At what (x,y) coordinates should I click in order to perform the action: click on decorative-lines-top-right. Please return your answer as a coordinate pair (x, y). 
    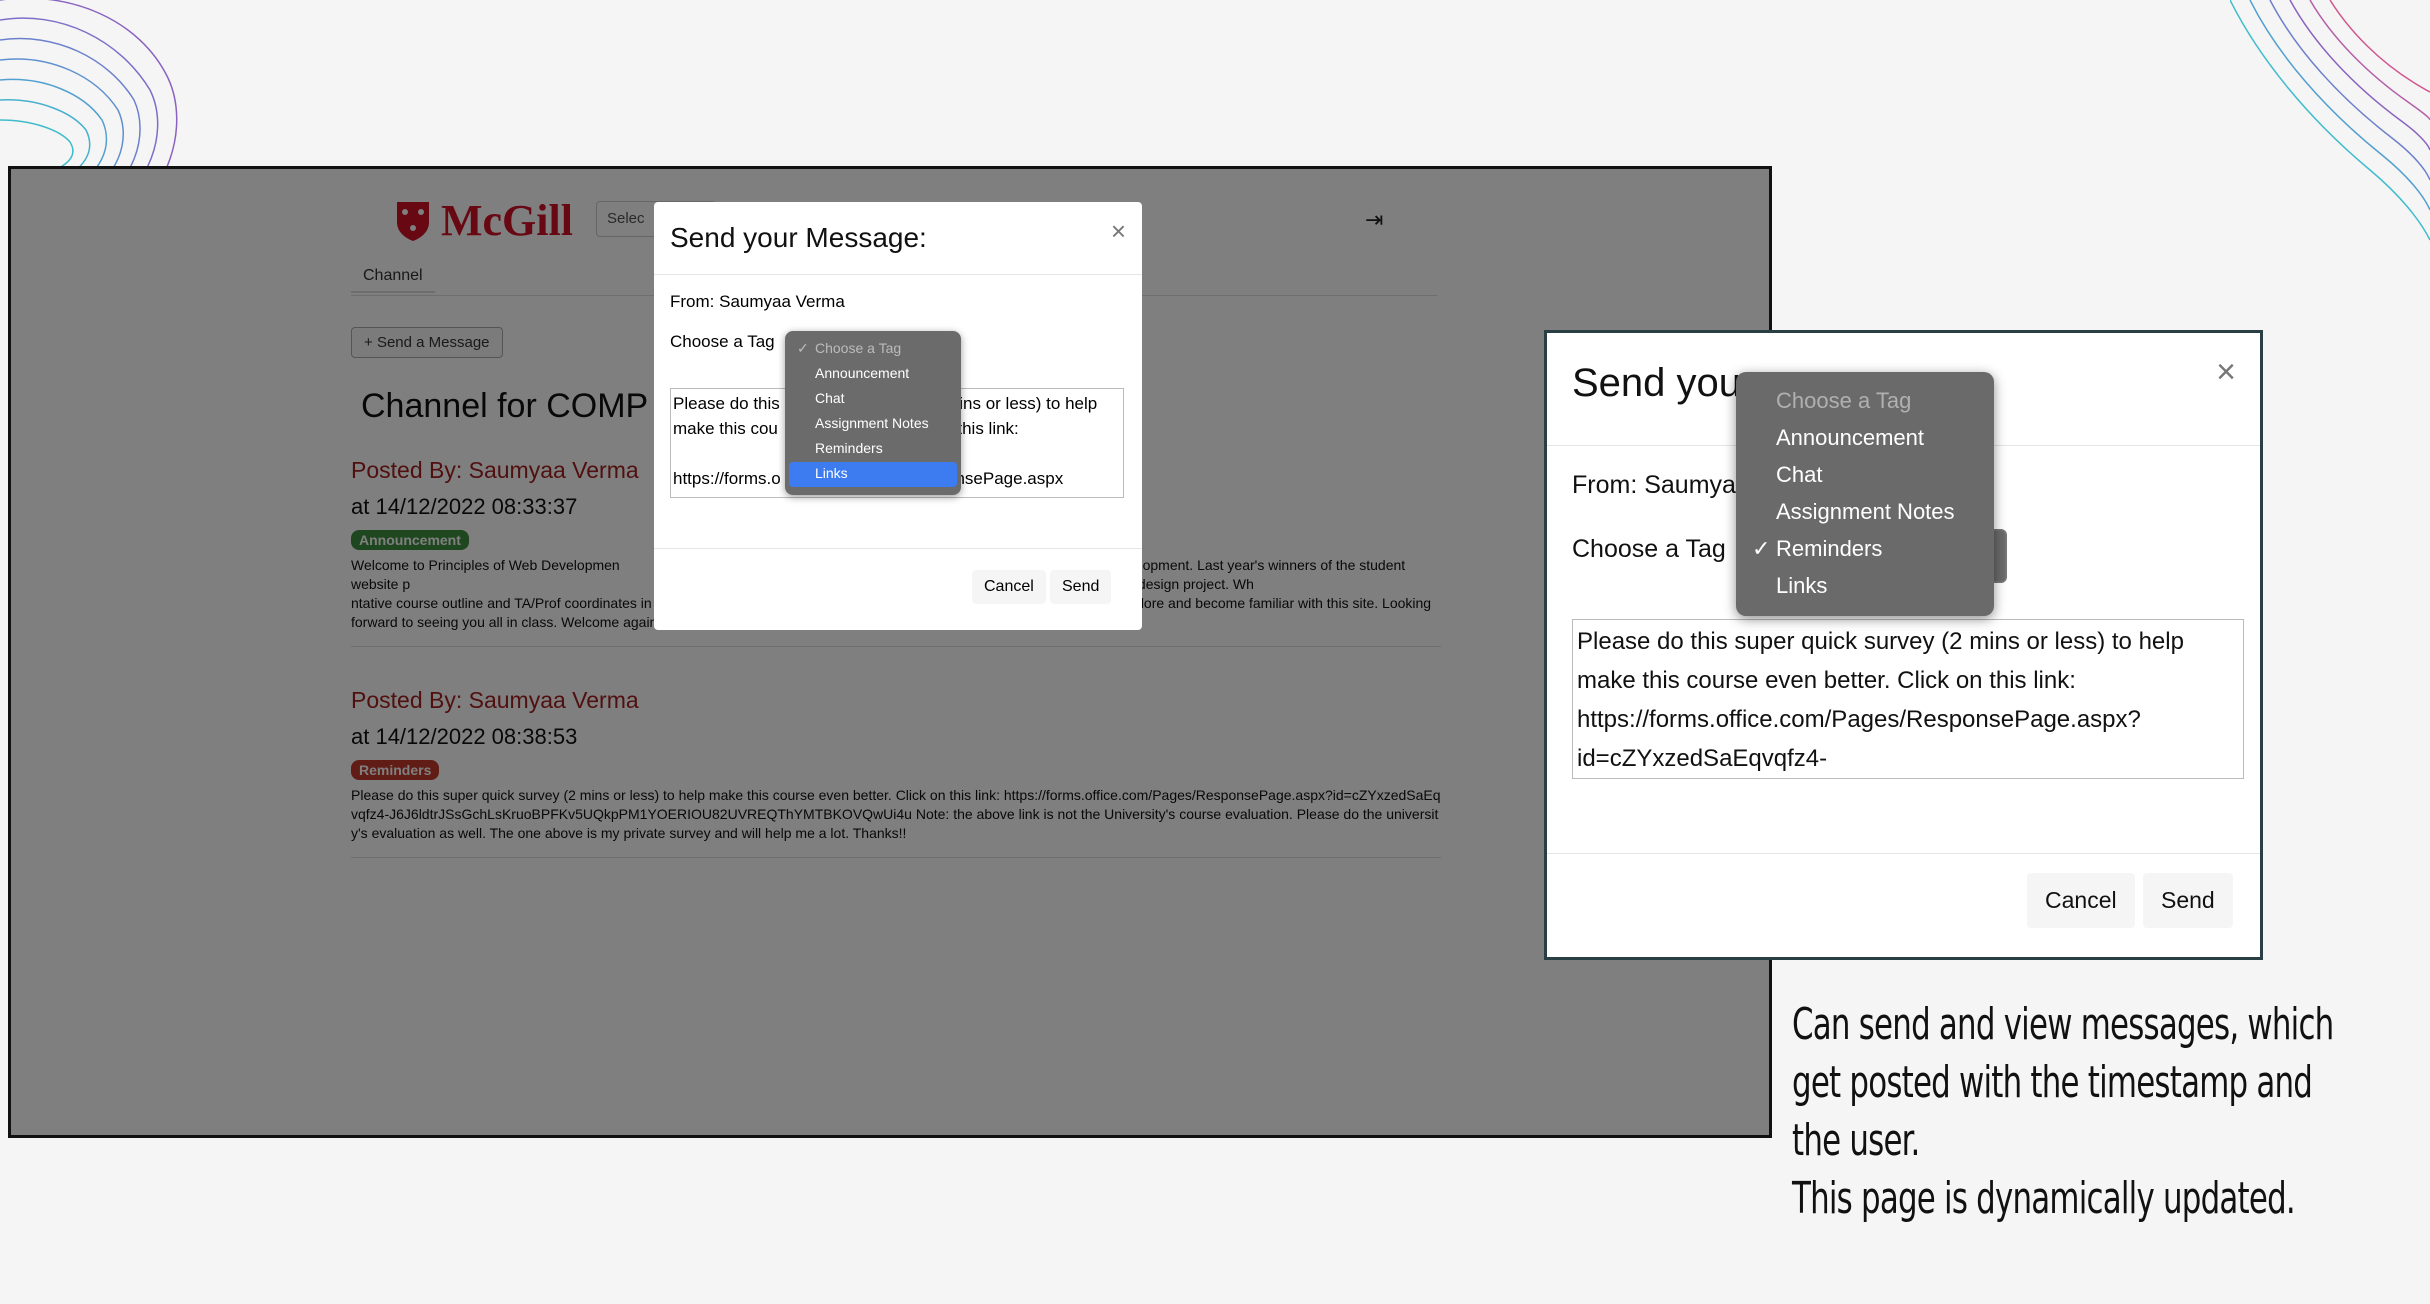
    Looking at the image, I should click on (2330, 120).